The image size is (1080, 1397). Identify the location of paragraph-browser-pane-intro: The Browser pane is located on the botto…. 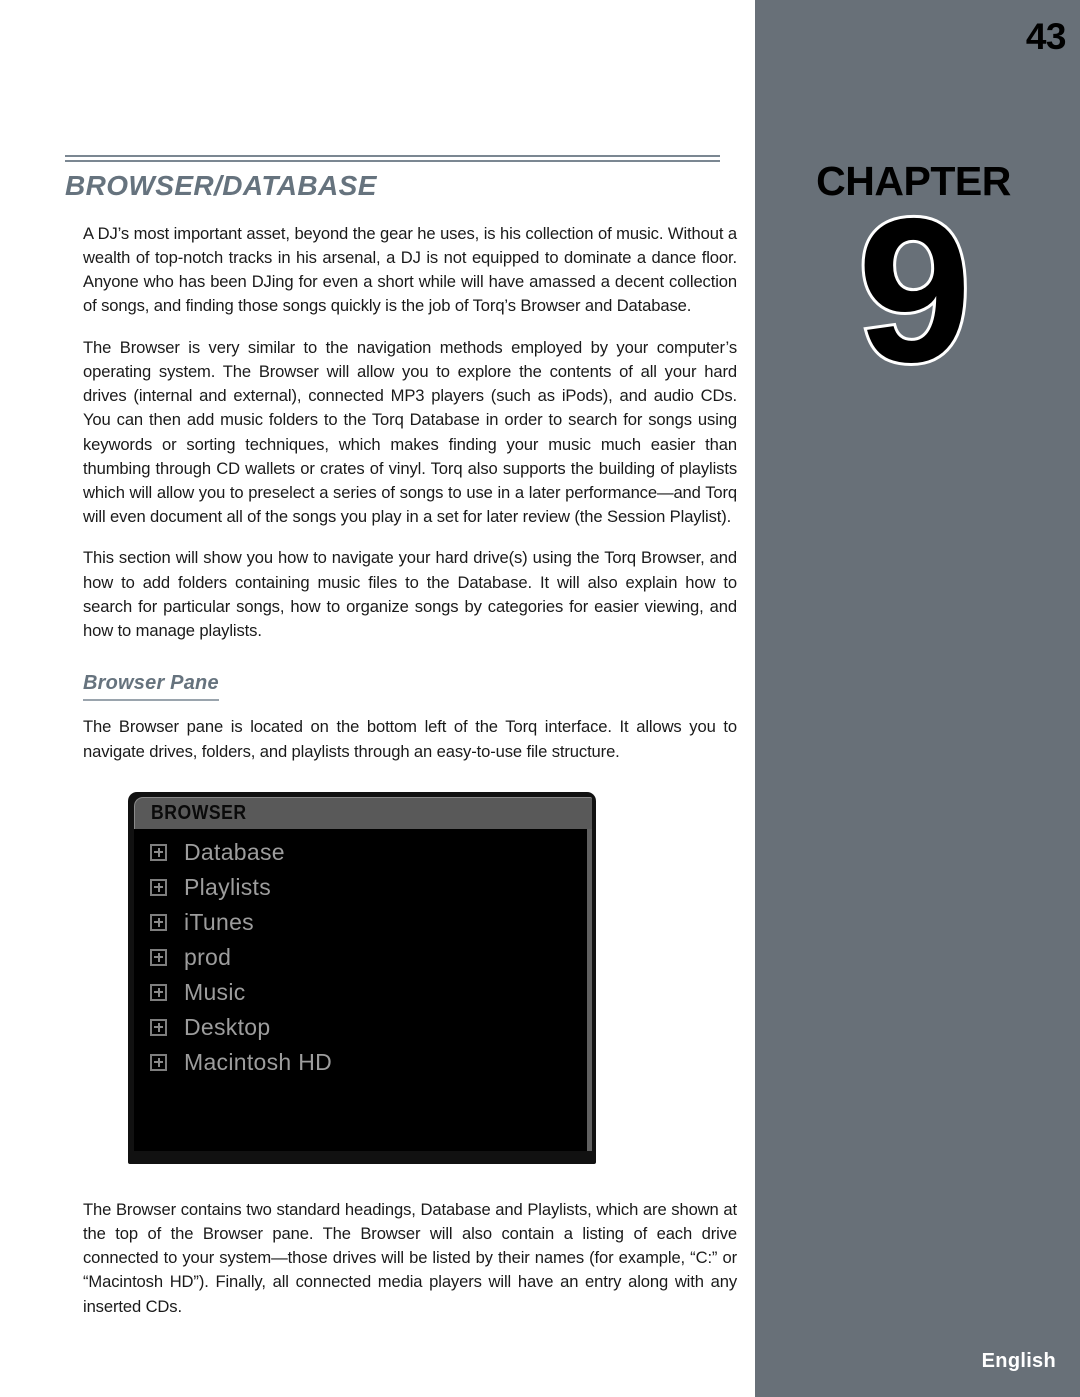
(410, 739).